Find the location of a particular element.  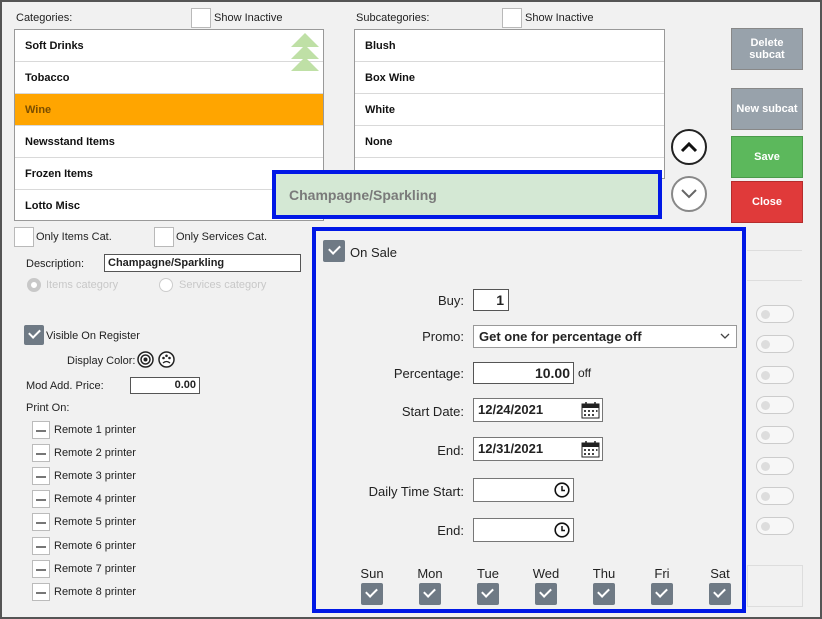

category-item-selected: Wine is located at coordinates (169, 110).